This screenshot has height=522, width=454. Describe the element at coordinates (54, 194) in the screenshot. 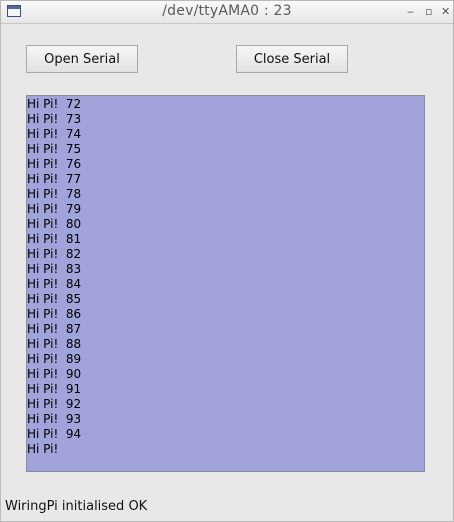

I see `terminal-line: Hi Pi! 78` at that location.